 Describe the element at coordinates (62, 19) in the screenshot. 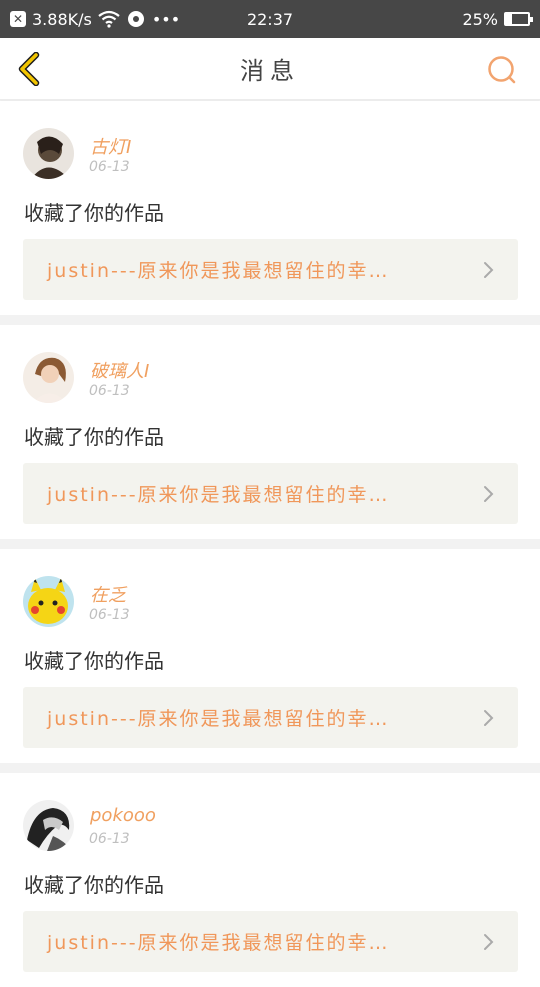

I see `network-speed: 3.88K/s` at that location.